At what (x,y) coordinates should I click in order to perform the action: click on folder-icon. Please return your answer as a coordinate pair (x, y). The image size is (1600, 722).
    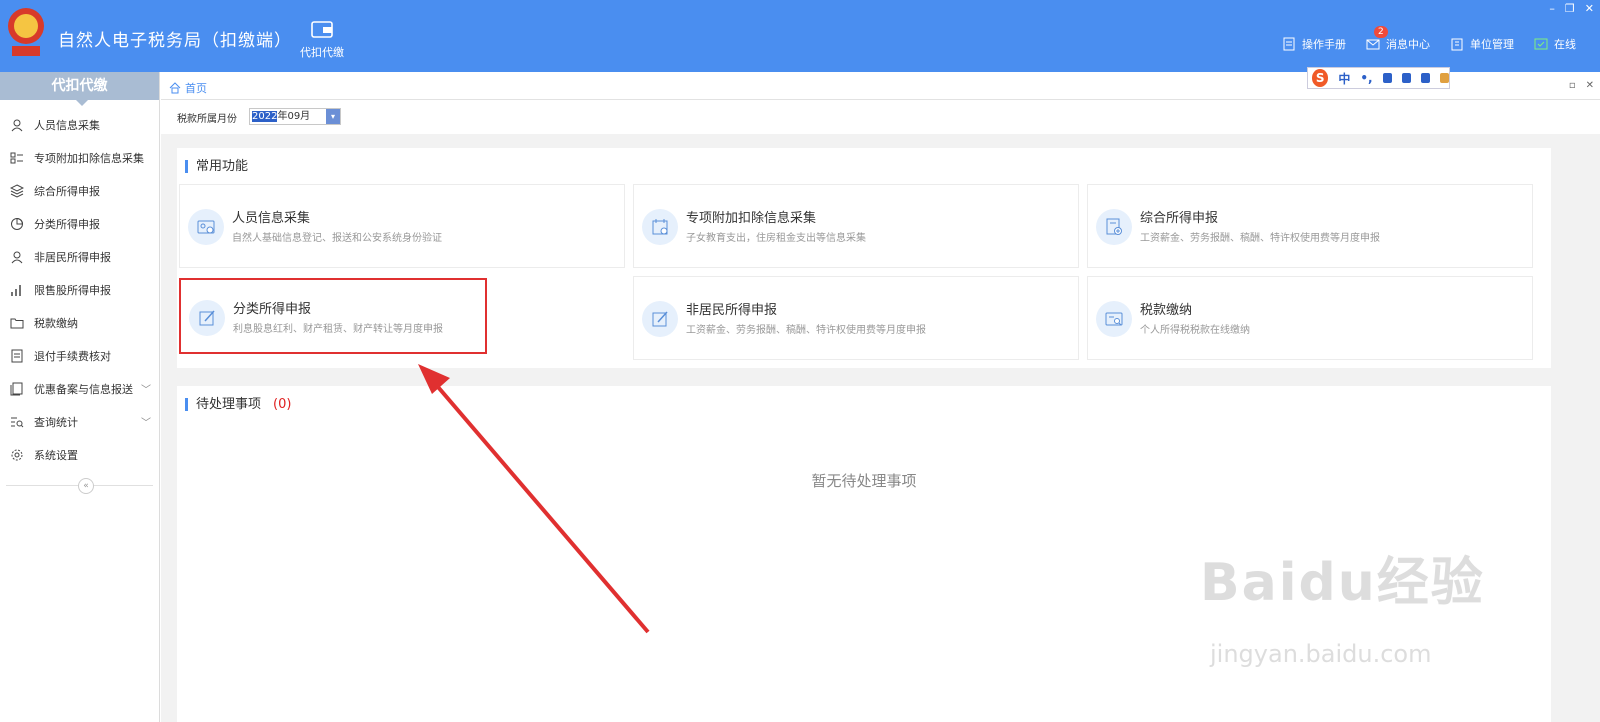
    Looking at the image, I should click on (17, 323).